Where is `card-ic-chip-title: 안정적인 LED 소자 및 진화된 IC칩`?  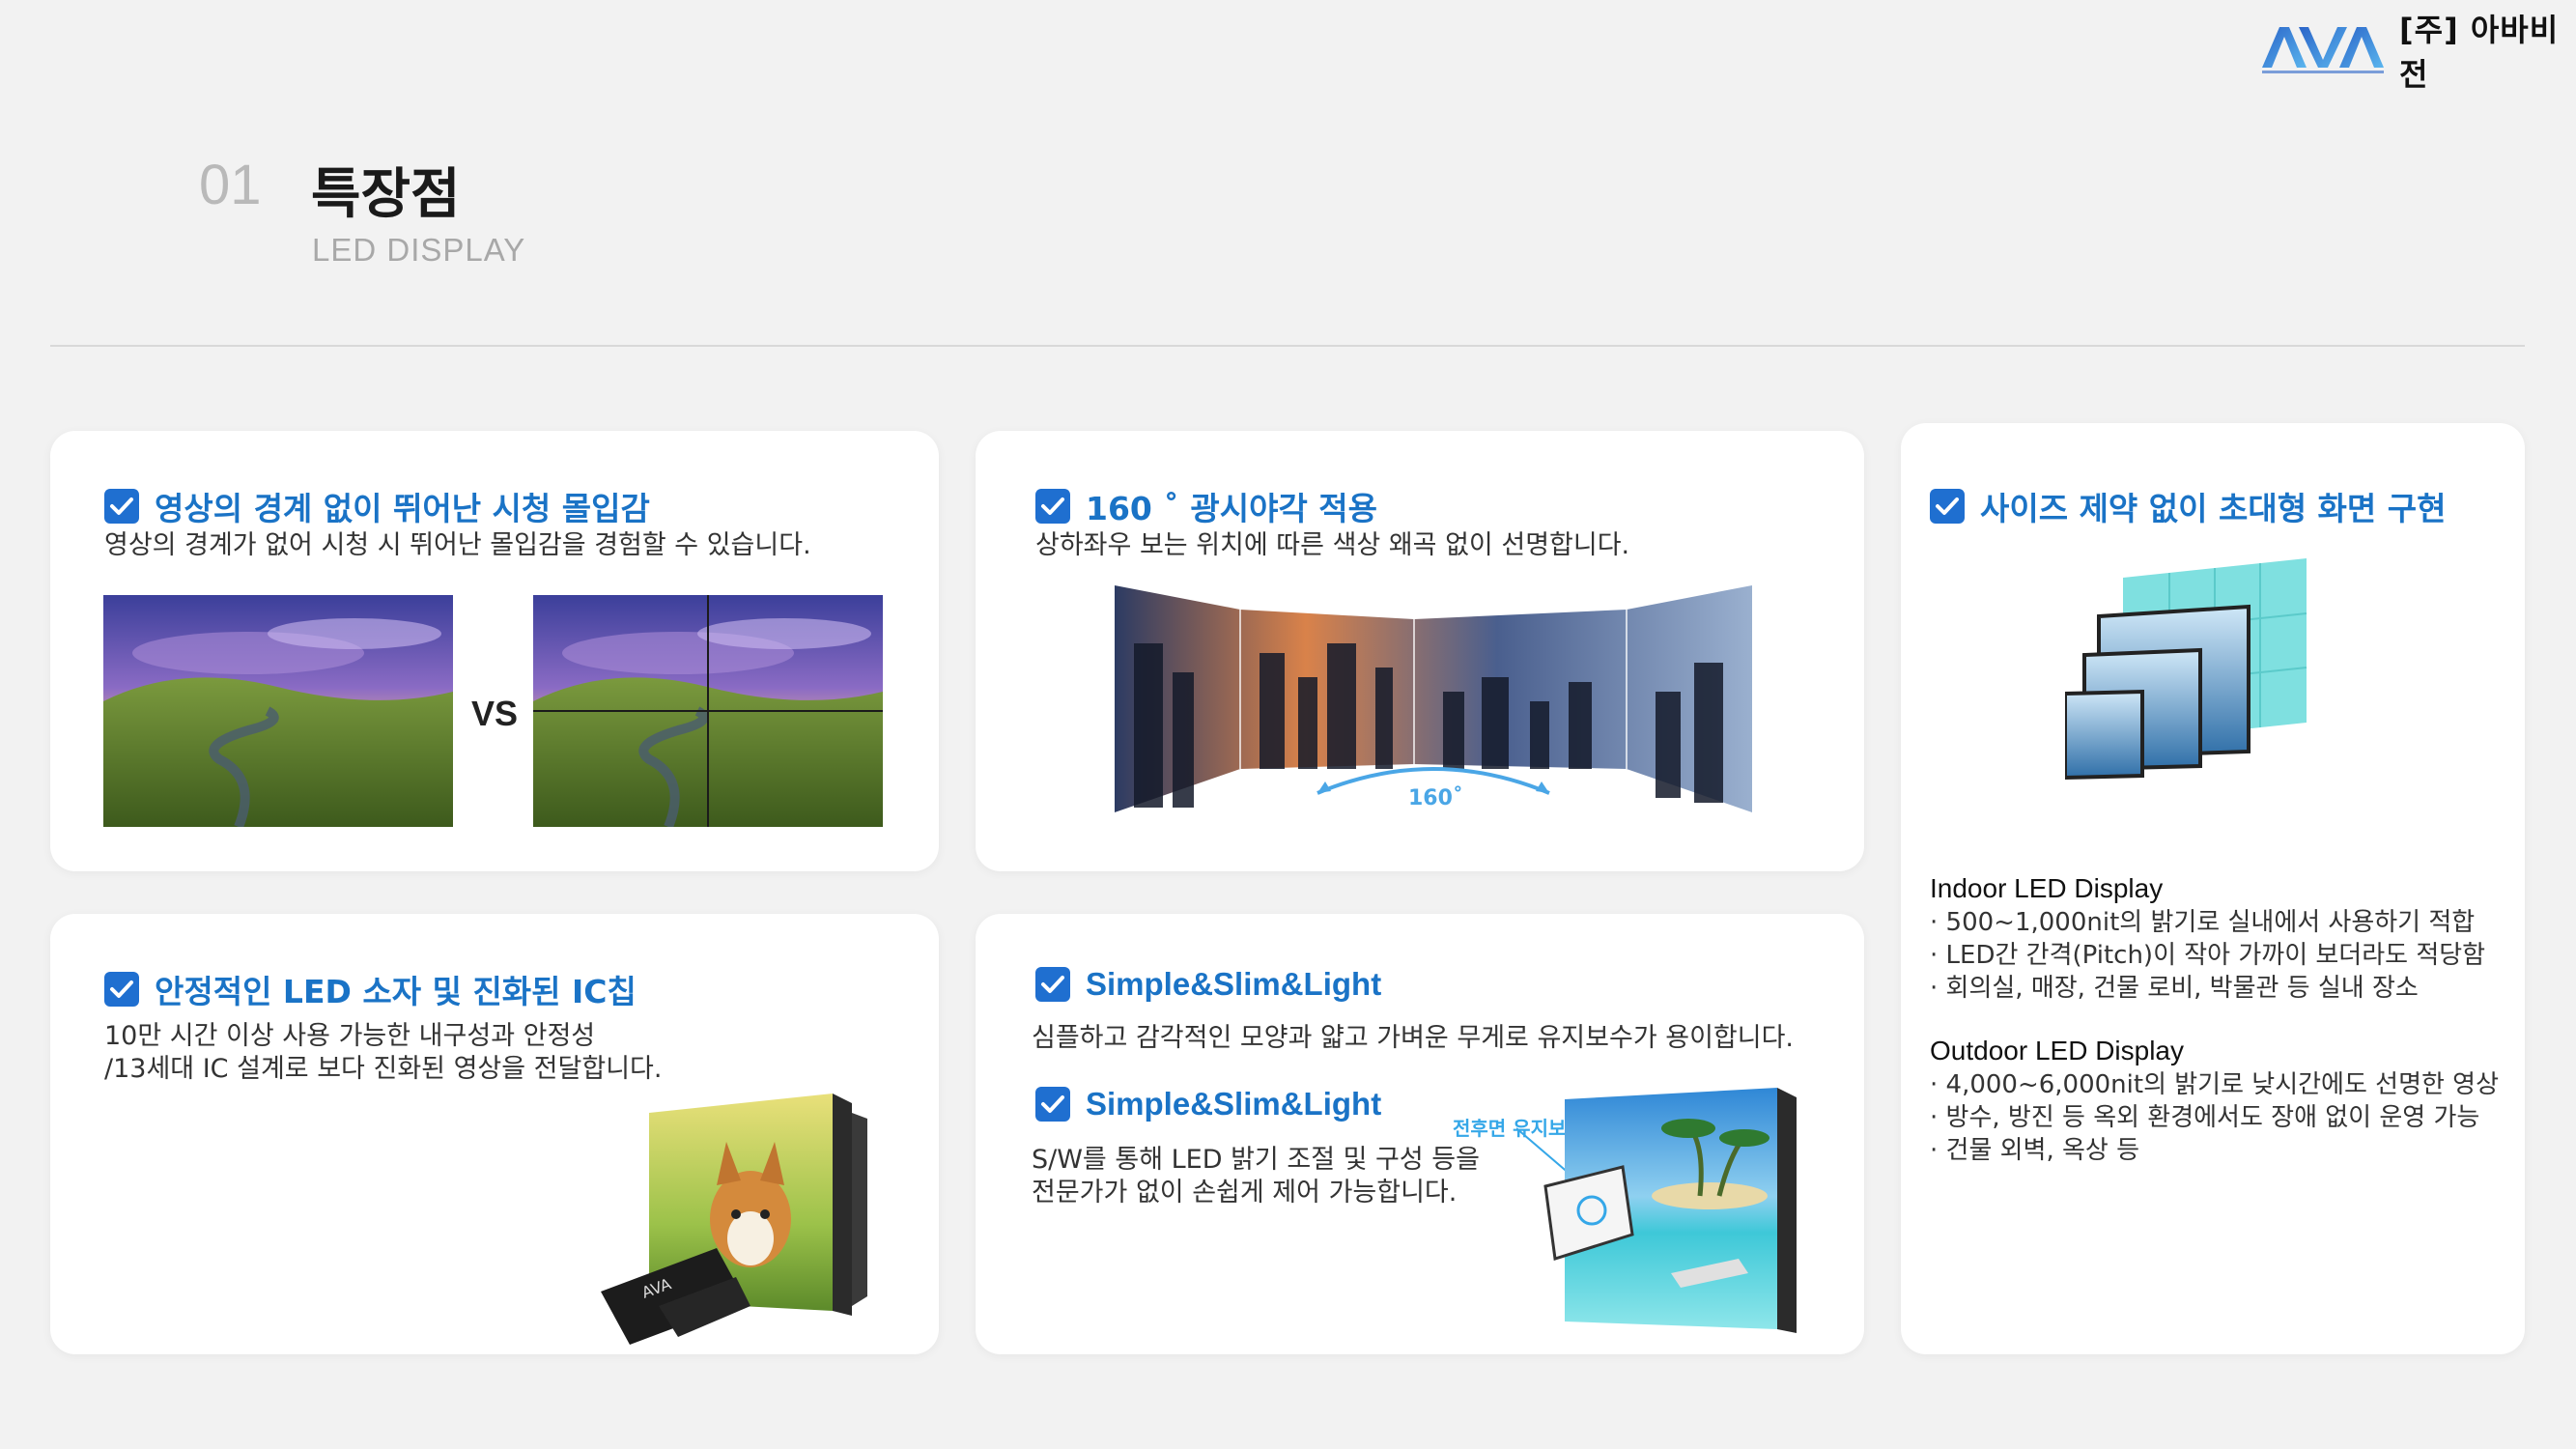
card-ic-chip-title: 안정적인 LED 소자 및 진화된 IC칩 is located at coordinates (370, 989).